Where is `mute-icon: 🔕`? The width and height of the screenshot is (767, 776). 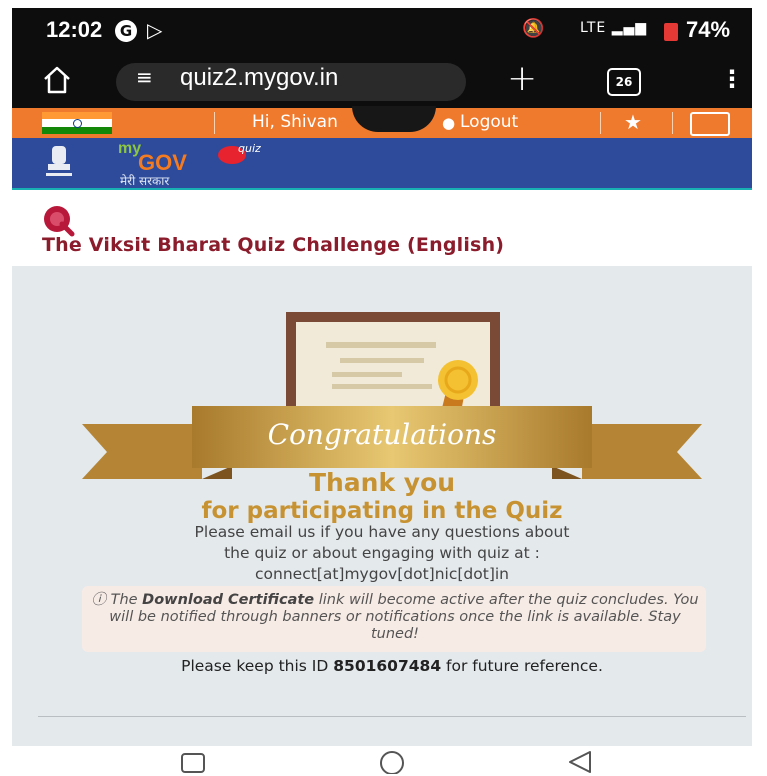
mute-icon: 🔕 is located at coordinates (533, 28).